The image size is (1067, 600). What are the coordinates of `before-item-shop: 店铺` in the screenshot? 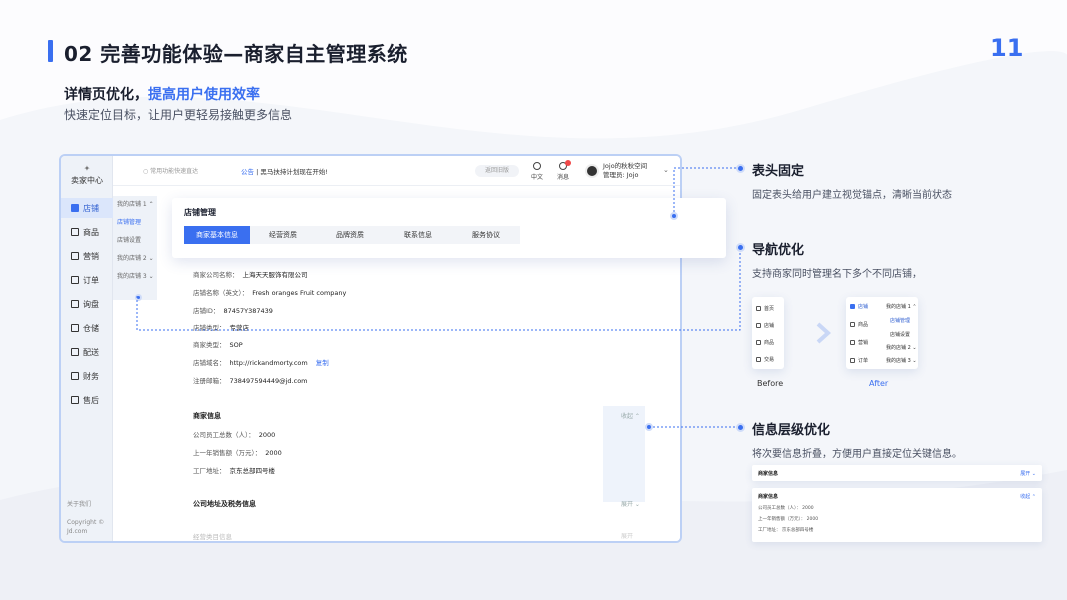 It's located at (765, 325).